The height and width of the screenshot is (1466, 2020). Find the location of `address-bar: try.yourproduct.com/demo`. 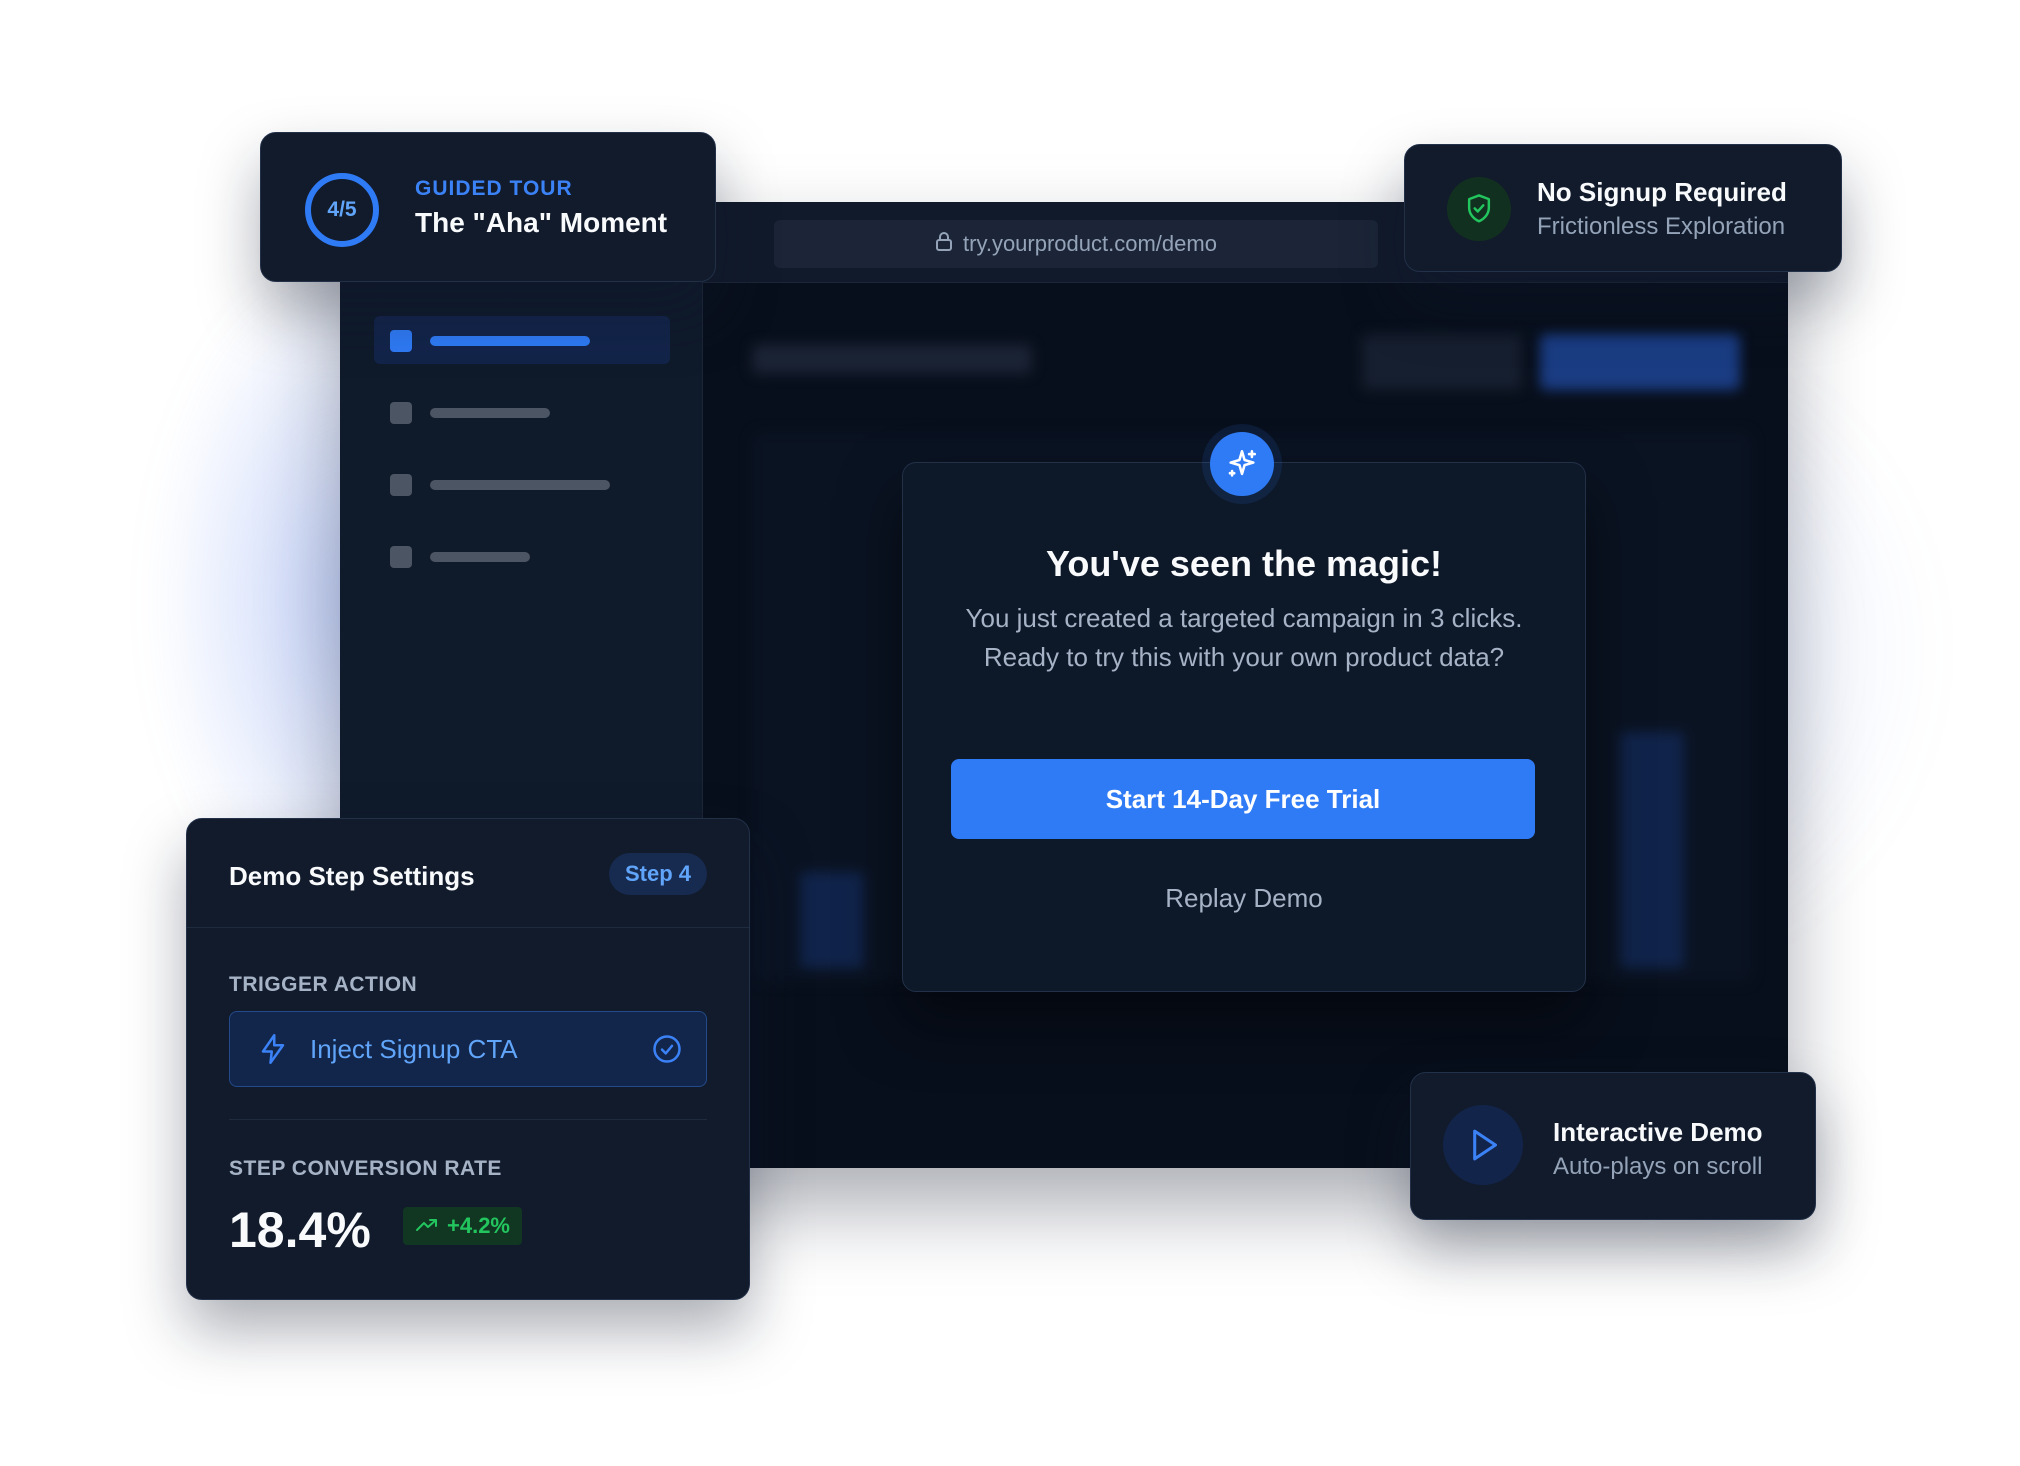

address-bar: try.yourproduct.com/demo is located at coordinates (1076, 244).